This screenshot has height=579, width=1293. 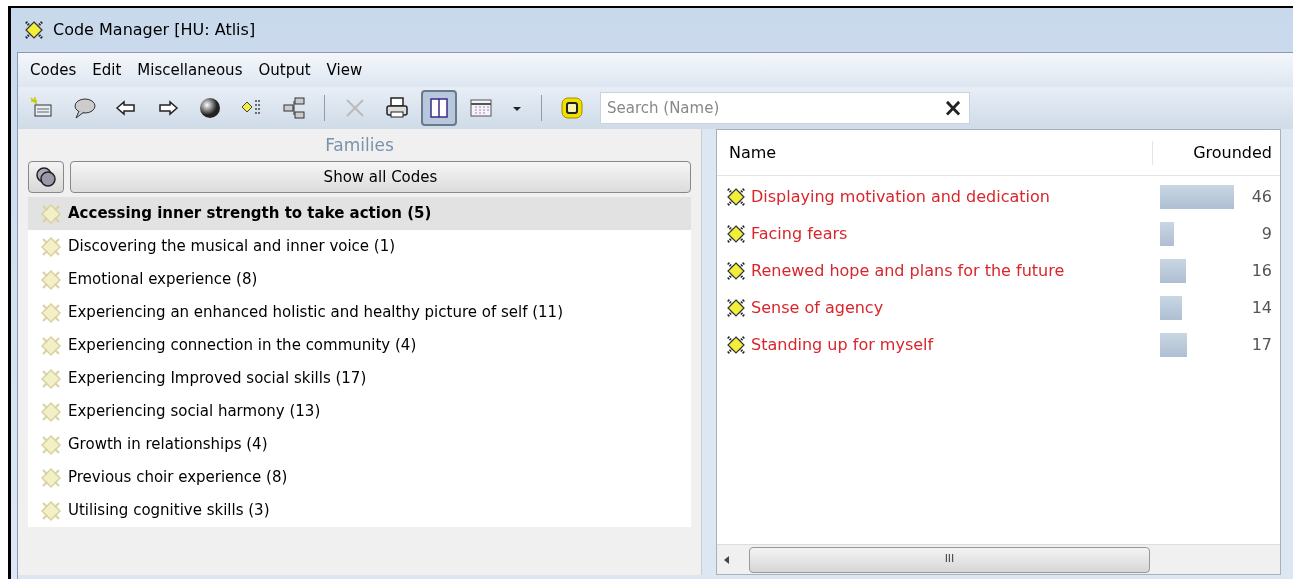 I want to click on family-item: Experiencing connection in the community (4), so click(x=359, y=345).